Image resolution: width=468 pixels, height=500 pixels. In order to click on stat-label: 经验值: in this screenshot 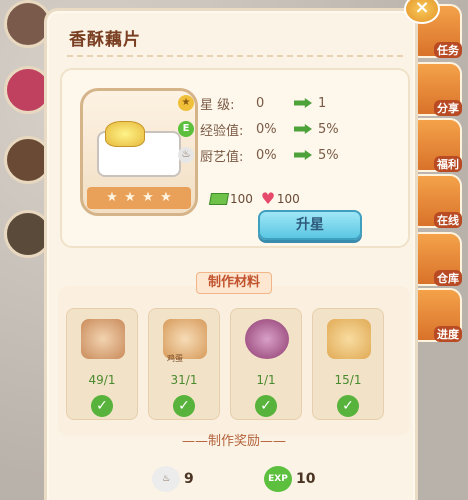, I will do `click(222, 131)`.